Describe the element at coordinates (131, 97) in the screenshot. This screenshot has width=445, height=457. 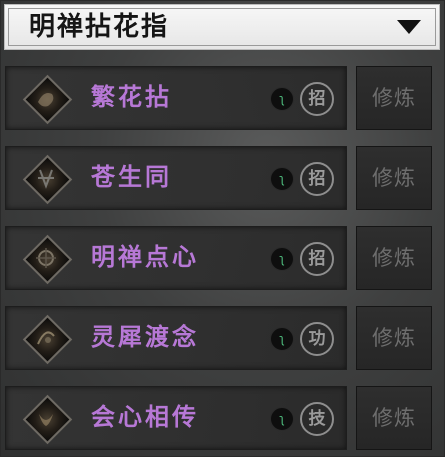
I see `skill-name: 繁花拈` at that location.